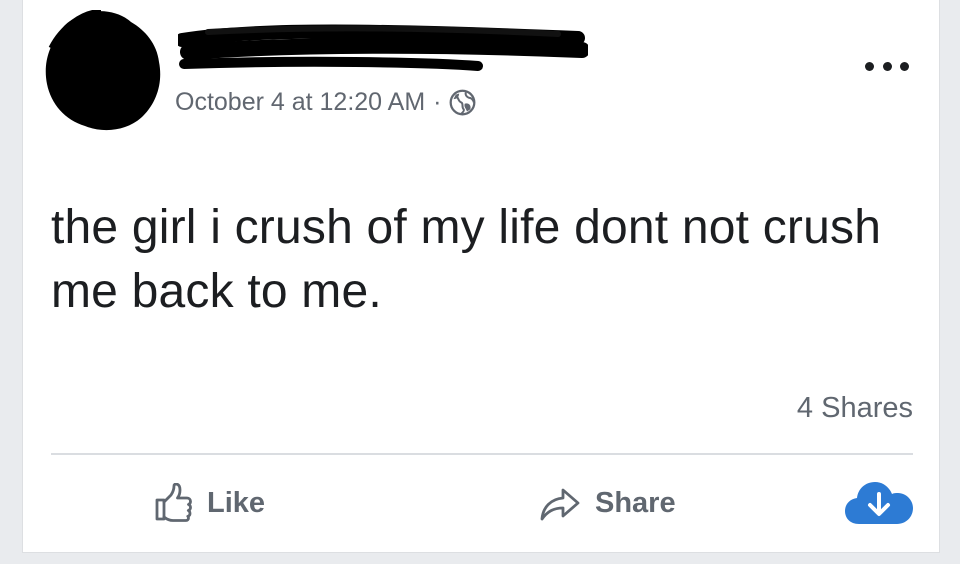  I want to click on like-button: Like, so click(209, 503).